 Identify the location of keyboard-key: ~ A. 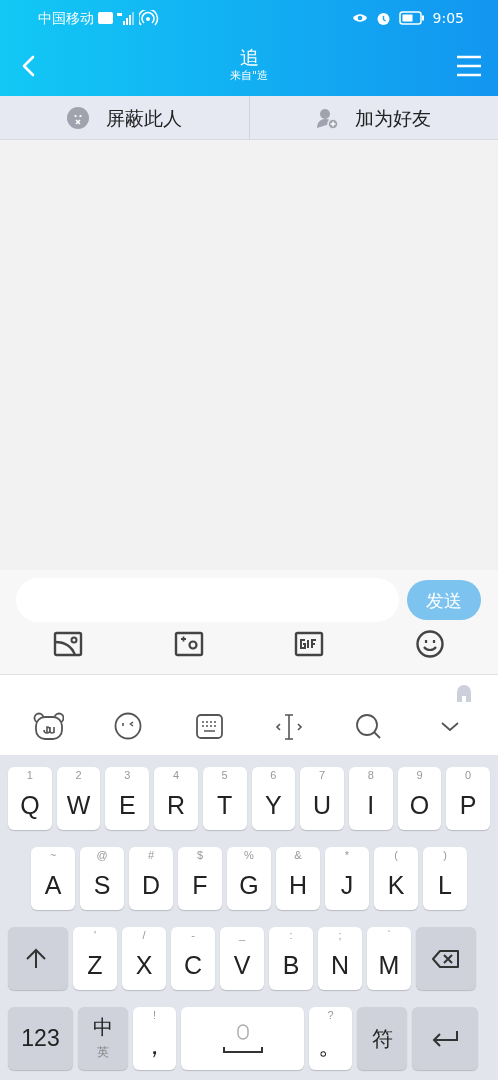
(53, 878).